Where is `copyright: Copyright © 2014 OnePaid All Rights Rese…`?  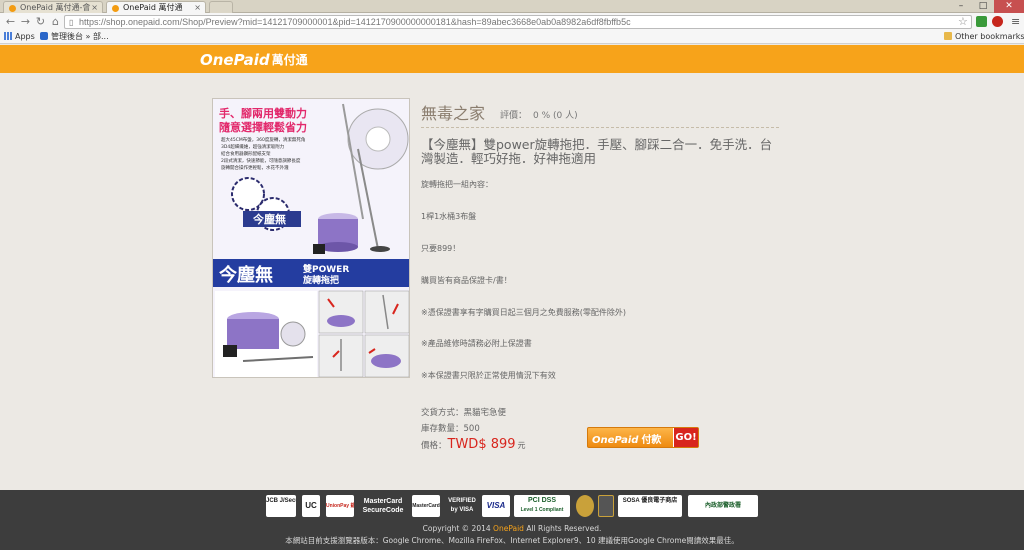
copyright: Copyright © 2014 OnePaid All Rights Rese… is located at coordinates (512, 528).